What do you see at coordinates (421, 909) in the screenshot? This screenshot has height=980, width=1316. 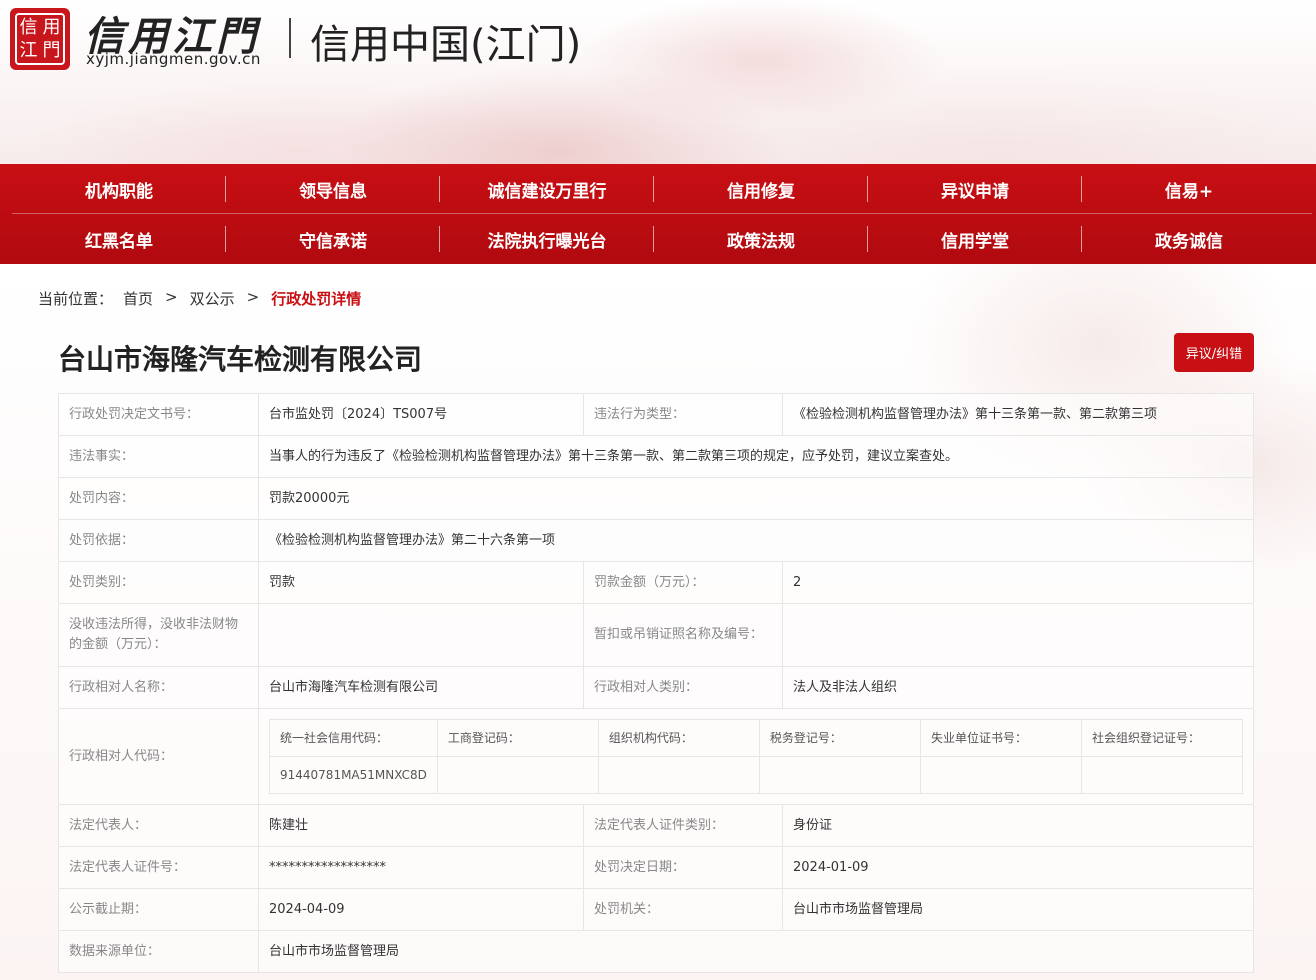 I see `publicity-deadline-value: 2024-04-09` at bounding box center [421, 909].